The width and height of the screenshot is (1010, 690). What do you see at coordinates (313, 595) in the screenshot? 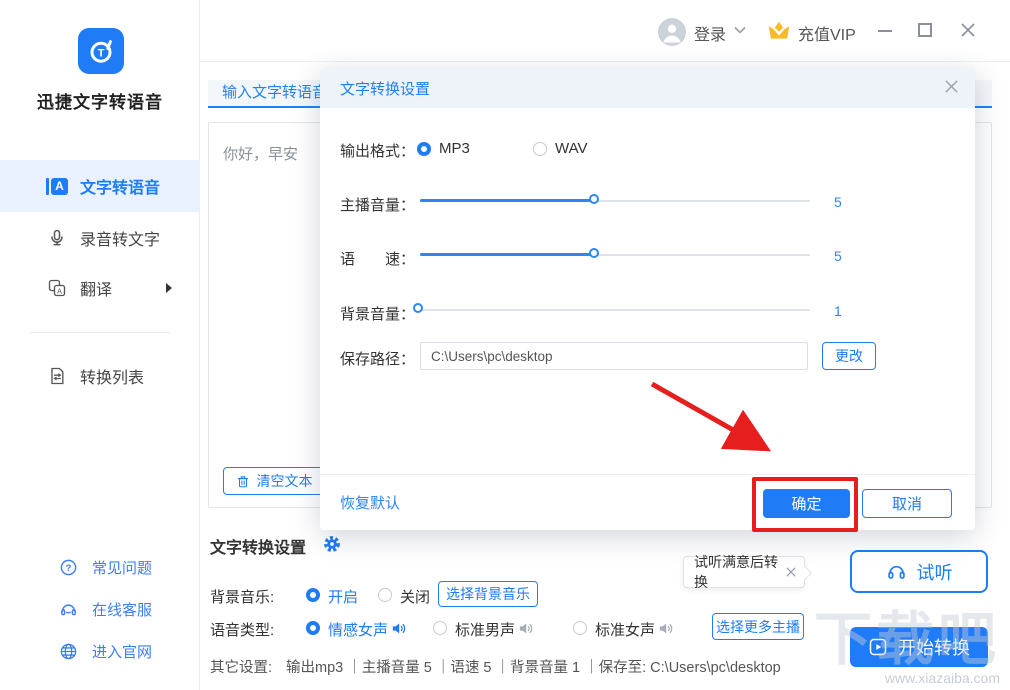
I see `bg-music-on-radio` at bounding box center [313, 595].